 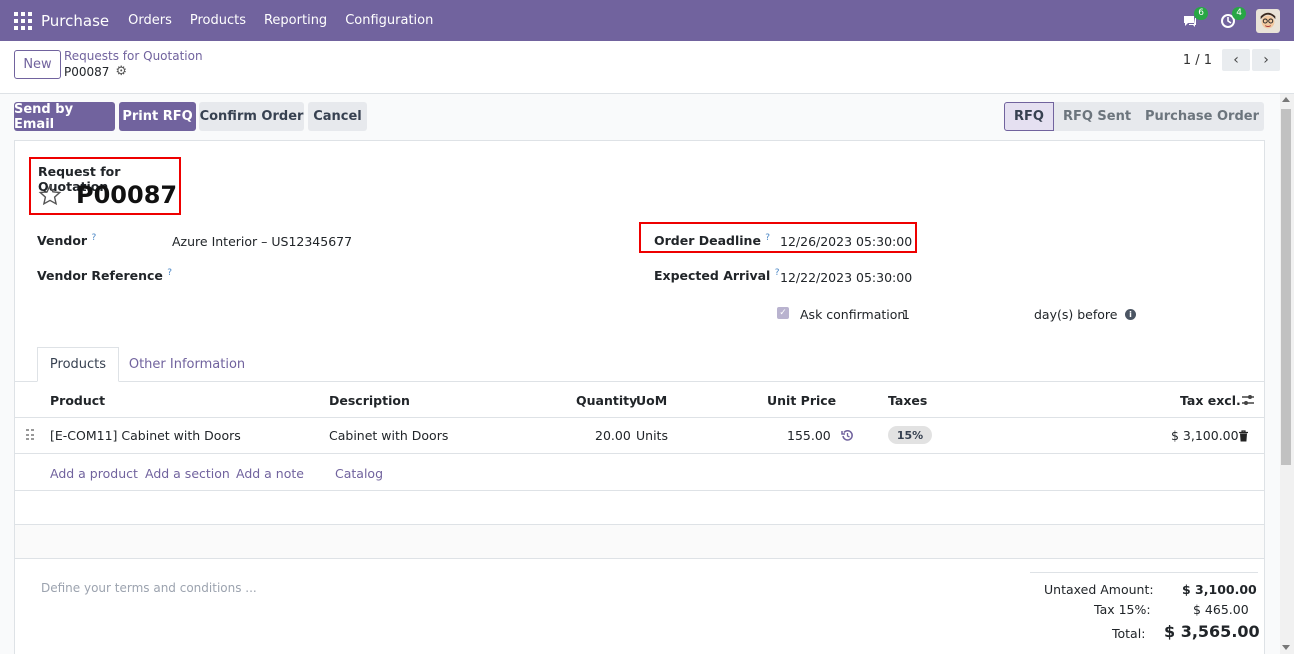 I want to click on totals-divider, so click(x=1144, y=572).